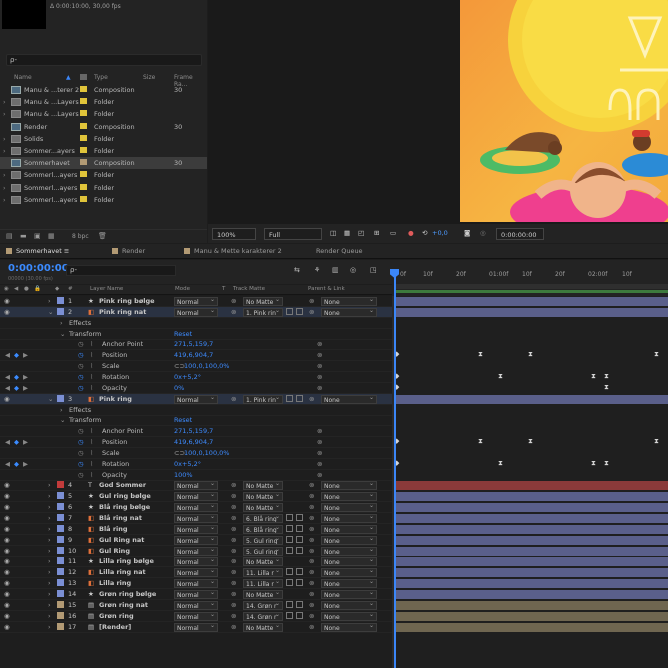 The height and width of the screenshot is (668, 668). Describe the element at coordinates (196, 584) in the screenshot. I see `layer-row: ◉ › 13 ◧ Lilla ring Normal ⊚ 11. Lilla r ⊚ None` at that location.